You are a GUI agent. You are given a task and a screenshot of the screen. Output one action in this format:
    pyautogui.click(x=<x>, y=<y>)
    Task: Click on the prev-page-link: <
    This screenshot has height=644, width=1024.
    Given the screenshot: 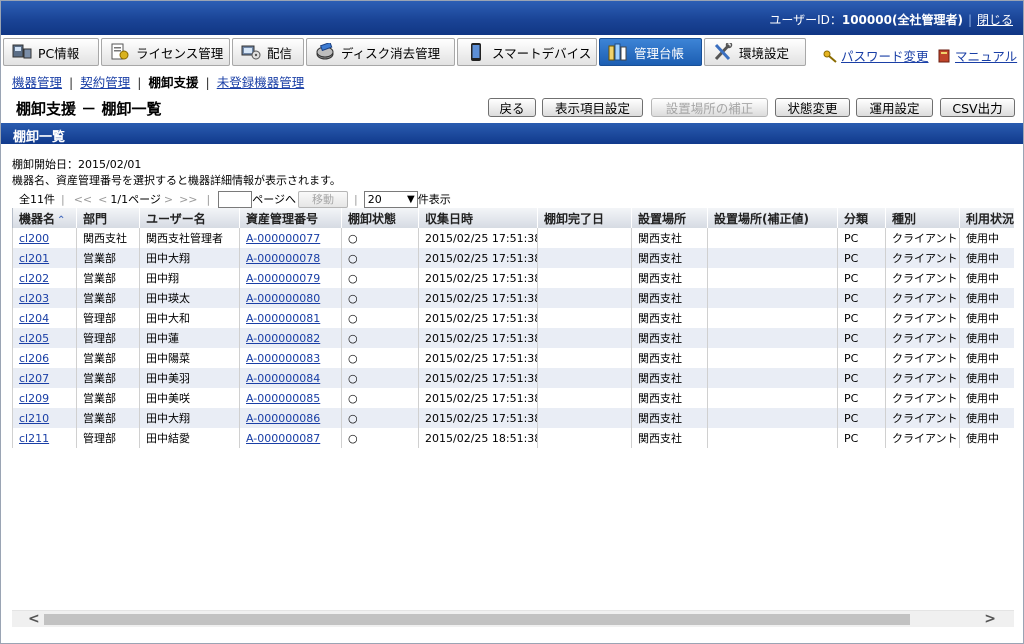 What is the action you would take?
    pyautogui.click(x=102, y=199)
    